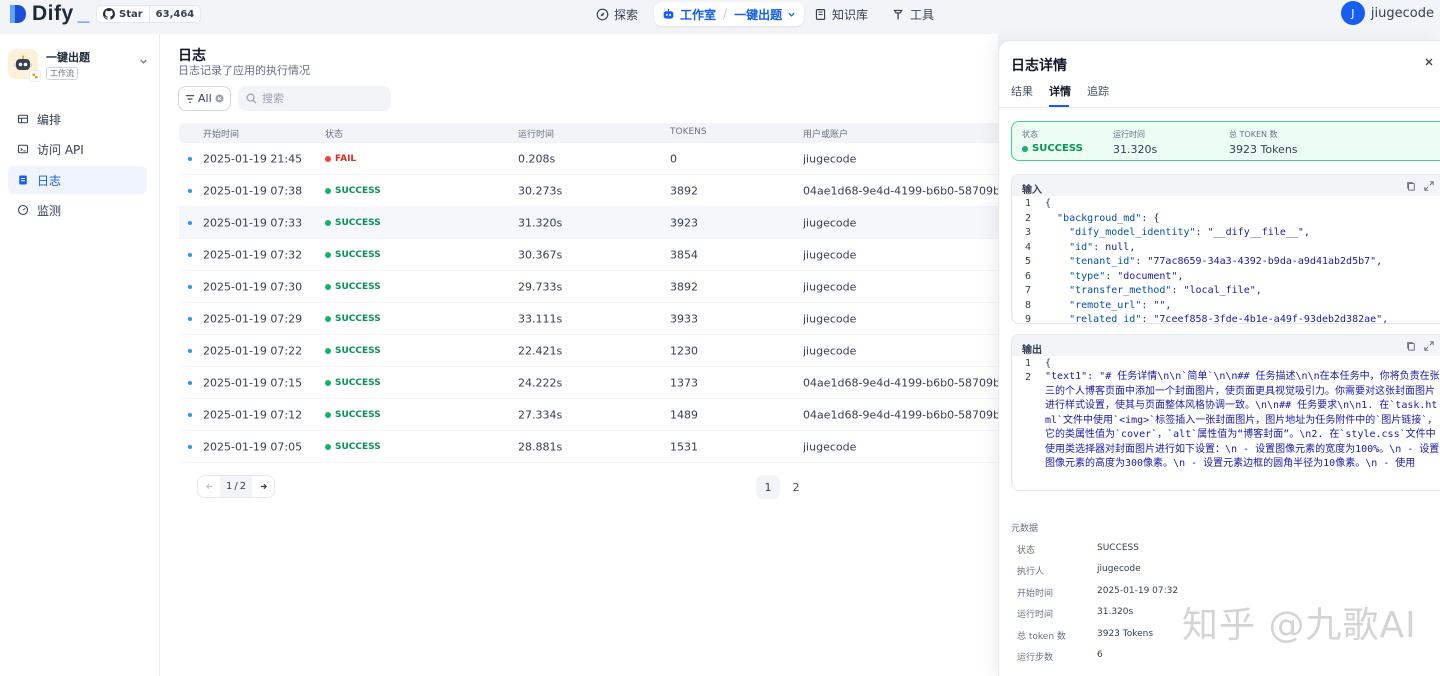 Image resolution: width=1440 pixels, height=676 pixels. I want to click on row-time: 2025-01-19 07:22, so click(253, 350).